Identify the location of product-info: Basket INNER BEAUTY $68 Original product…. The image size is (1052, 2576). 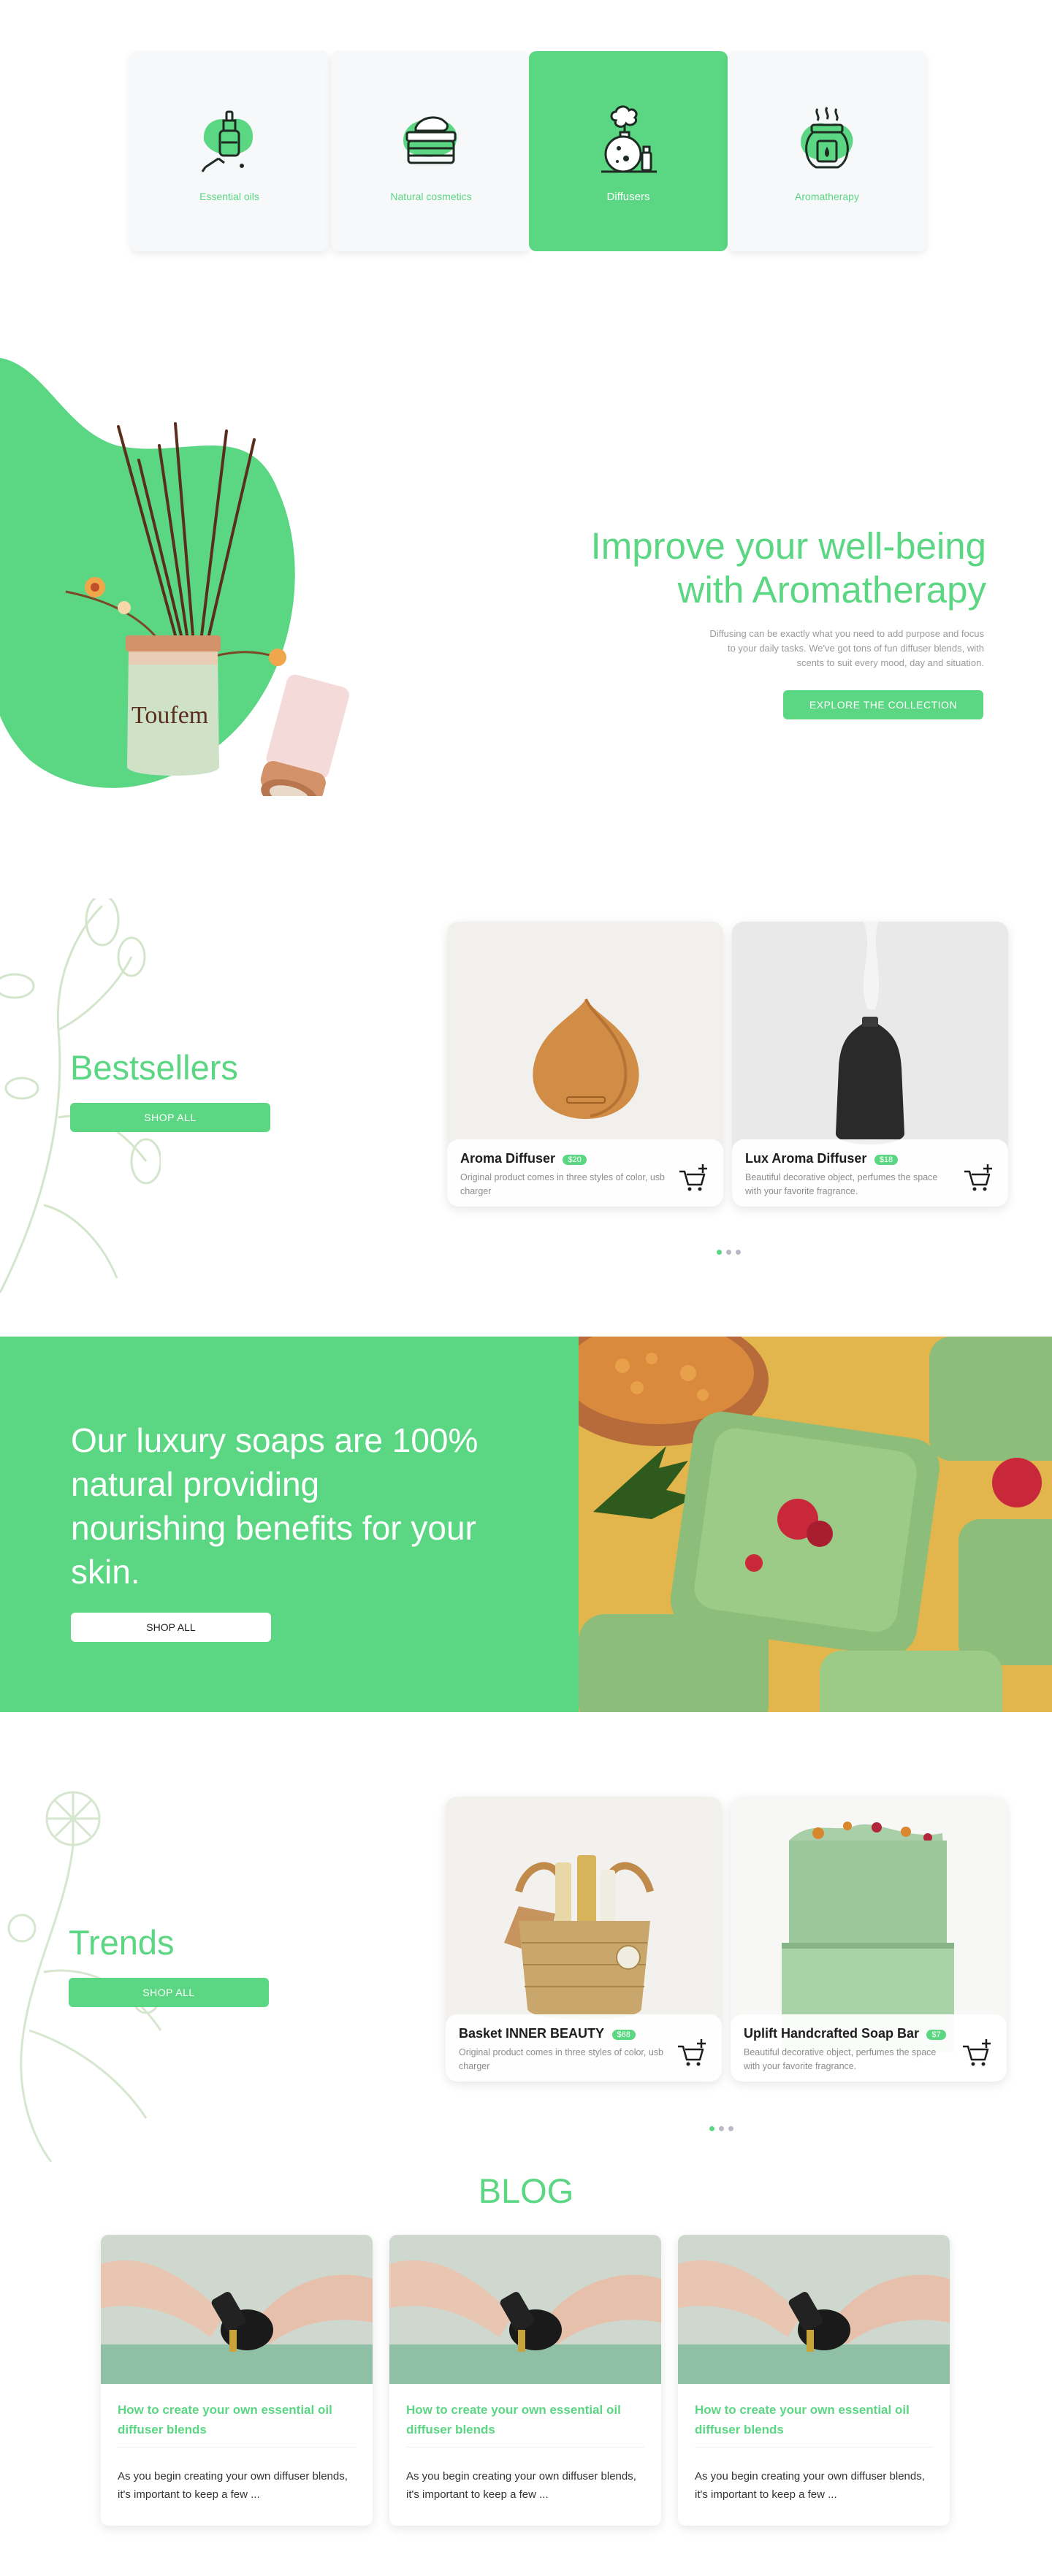
(584, 2048).